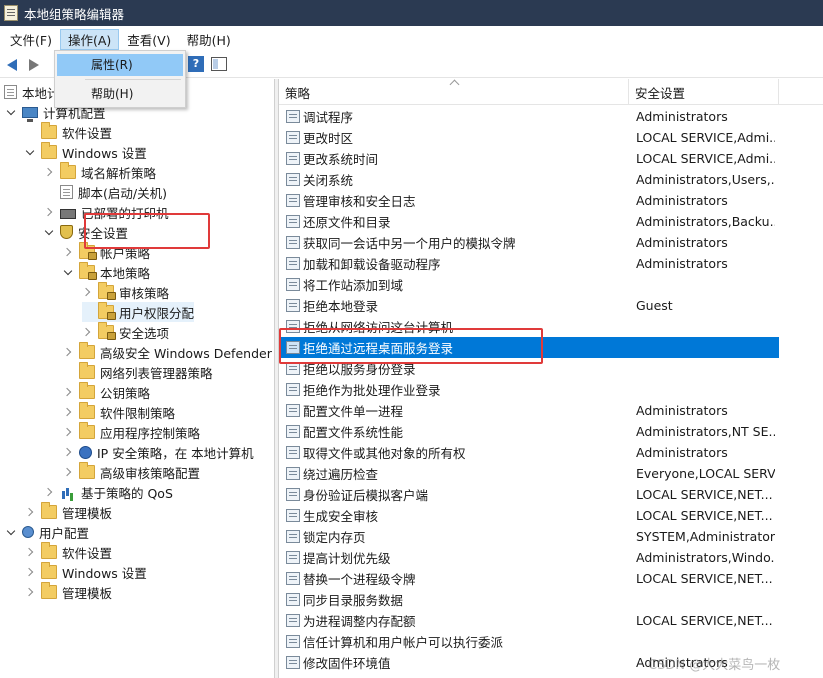 The width and height of the screenshot is (823, 678). What do you see at coordinates (551, 284) in the screenshot?
I see `policy-row: 将工作站添加到域` at bounding box center [551, 284].